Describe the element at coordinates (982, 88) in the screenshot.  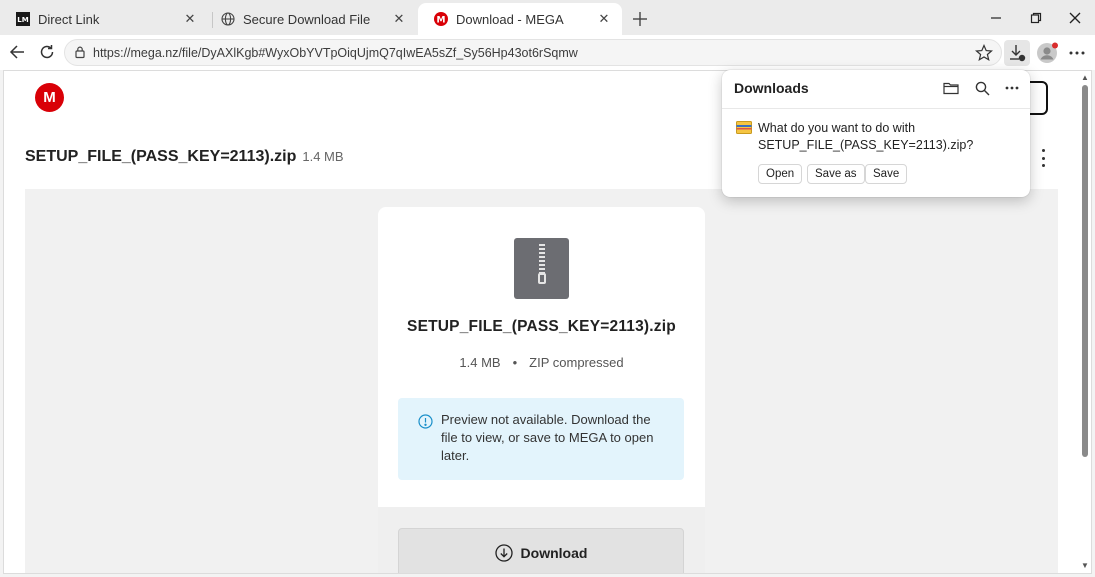
I see `search-icon` at that location.